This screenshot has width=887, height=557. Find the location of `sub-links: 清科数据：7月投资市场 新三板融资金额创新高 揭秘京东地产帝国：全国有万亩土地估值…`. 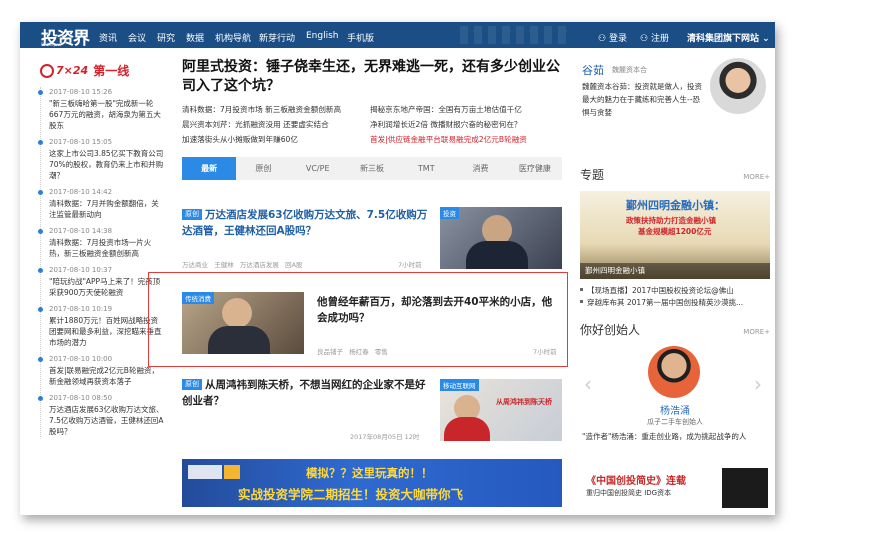

sub-links: 清科数据：7月投资市场 新三板融资金额创新高 揭秘京东地产帝国：全国有万亩土地估值… is located at coordinates (372, 124).